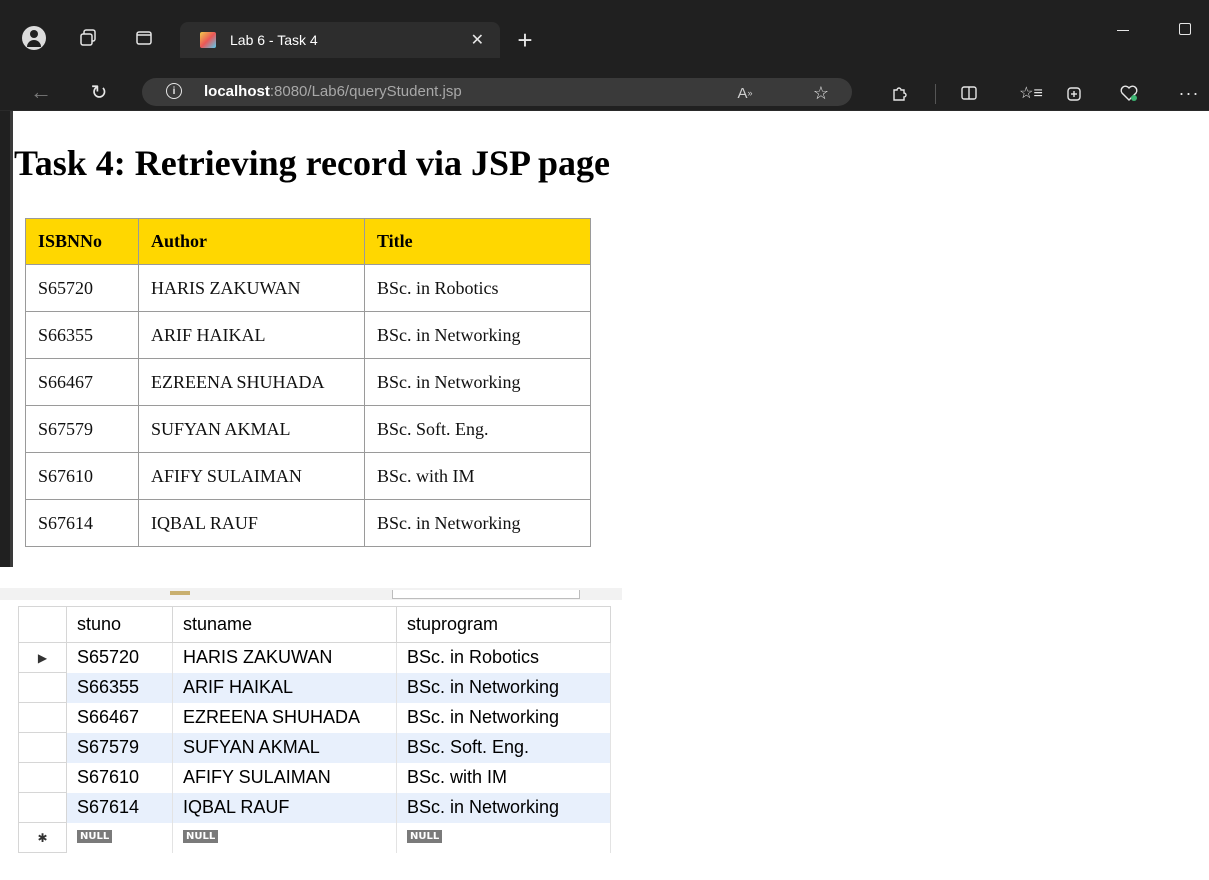  I want to click on table-cell: S67614, so click(82, 523).